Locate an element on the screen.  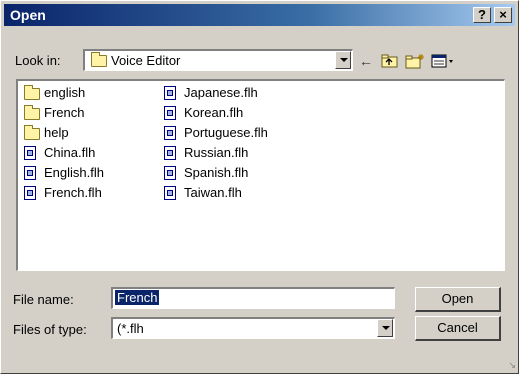
list-item-label: Korean.flh is located at coordinates (214, 112).